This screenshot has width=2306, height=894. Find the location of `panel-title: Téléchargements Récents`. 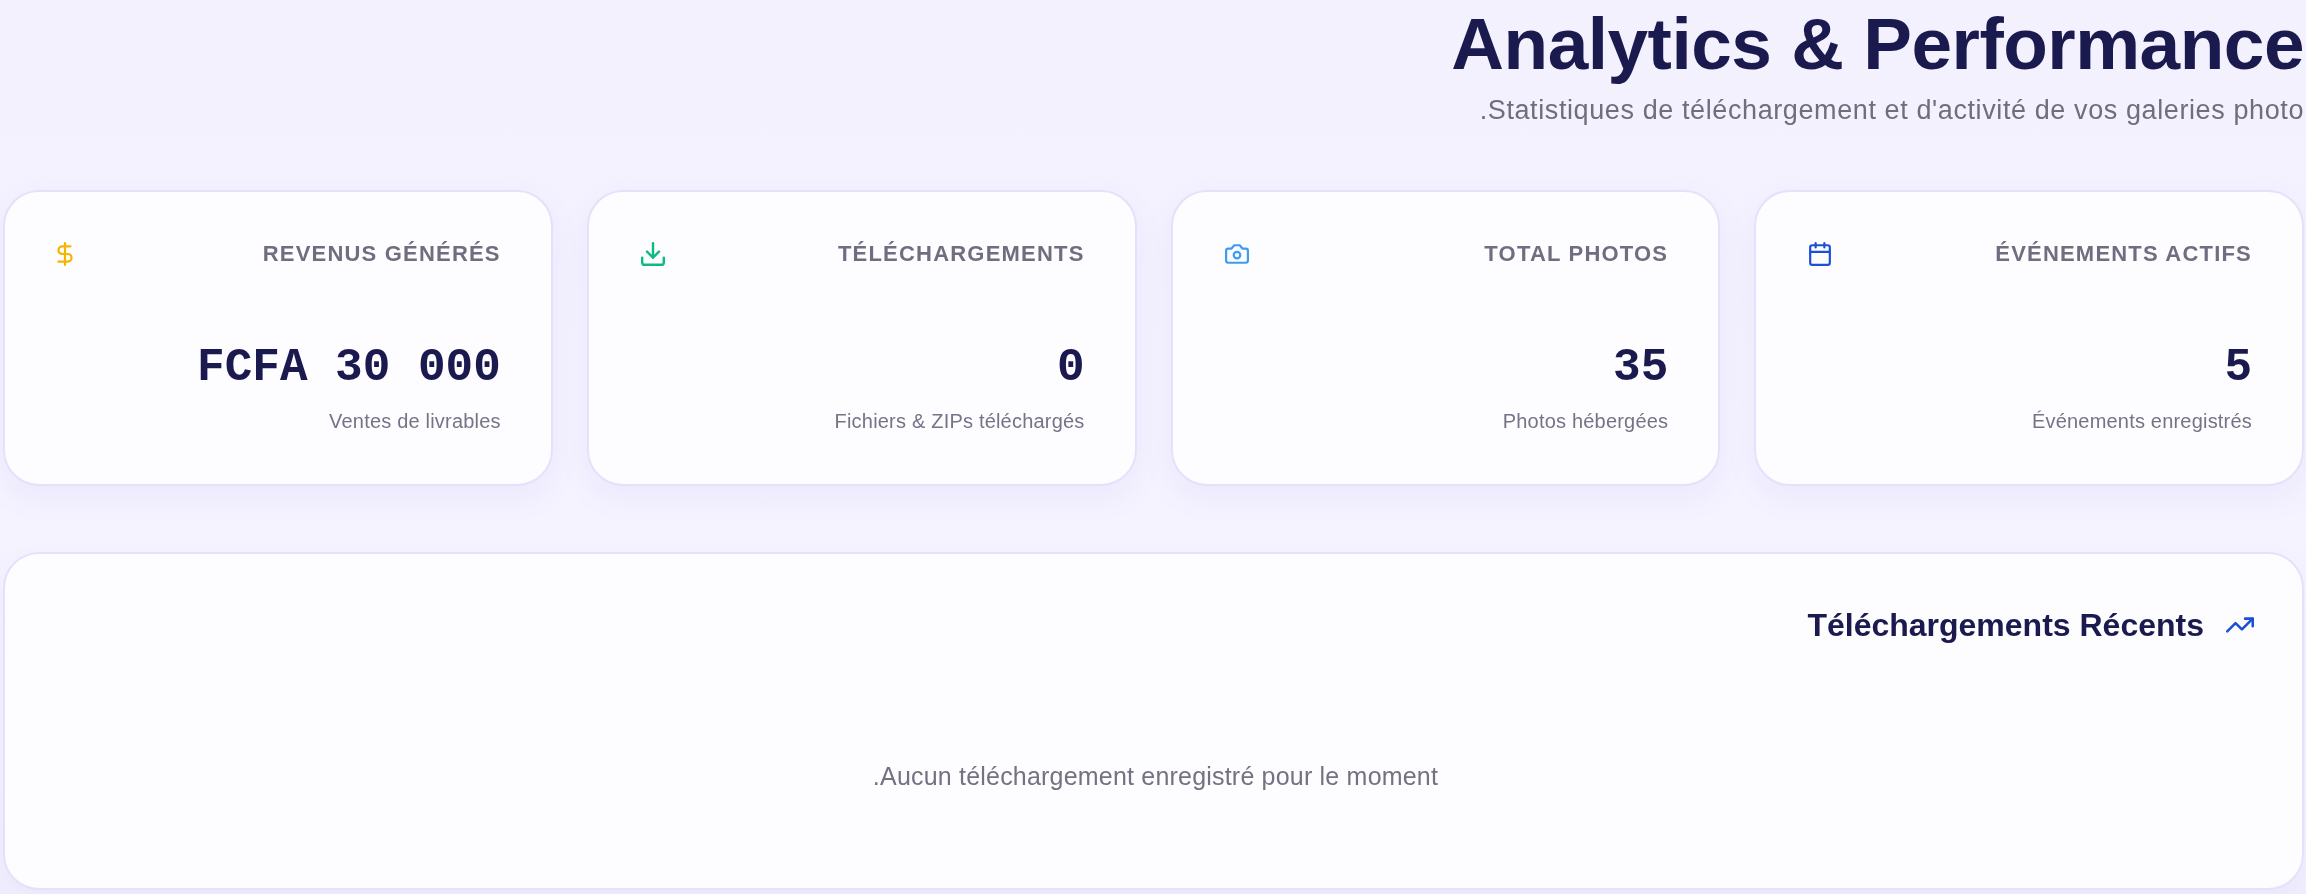

panel-title: Téléchargements Récents is located at coordinates (2005, 625).